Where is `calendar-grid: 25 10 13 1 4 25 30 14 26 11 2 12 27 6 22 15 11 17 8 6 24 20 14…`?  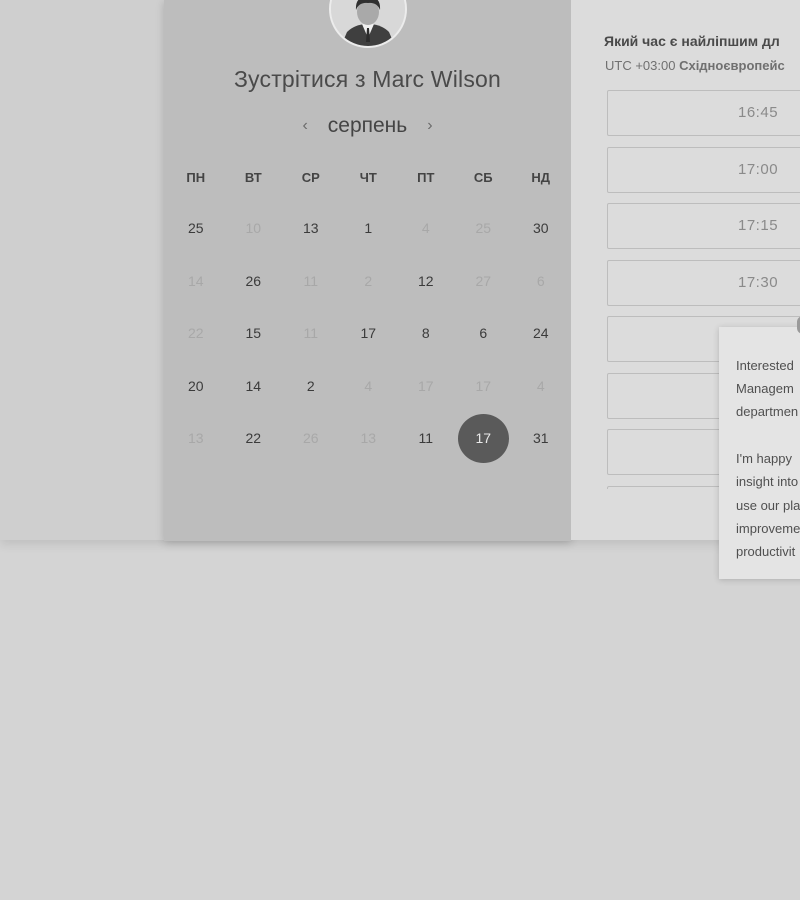 calendar-grid: 25 10 13 1 4 25 30 14 26 11 2 12 27 6 22 15 11 17 8 6 24 20 14… is located at coordinates (368, 333).